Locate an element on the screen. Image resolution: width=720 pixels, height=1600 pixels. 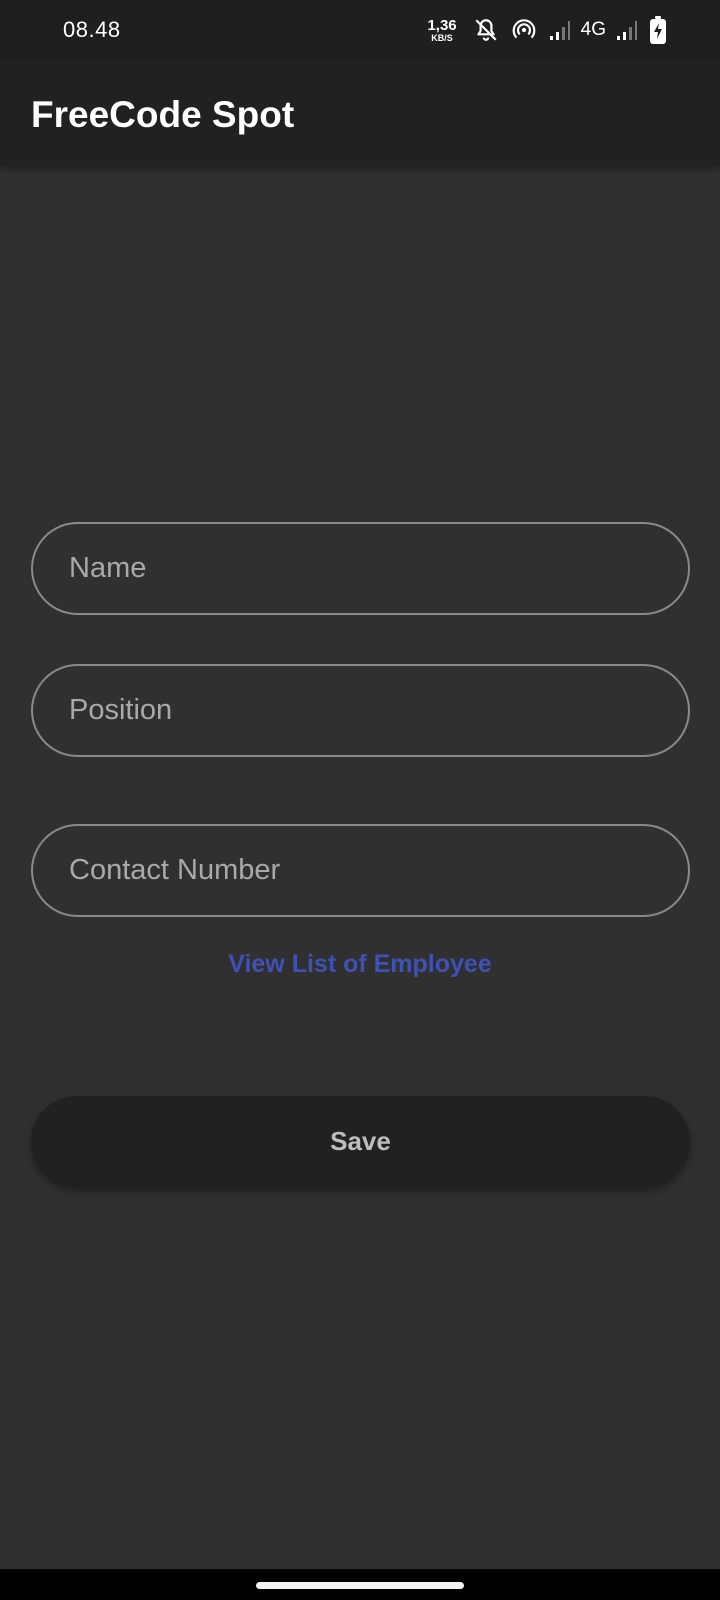
name-input is located at coordinates (360, 568).